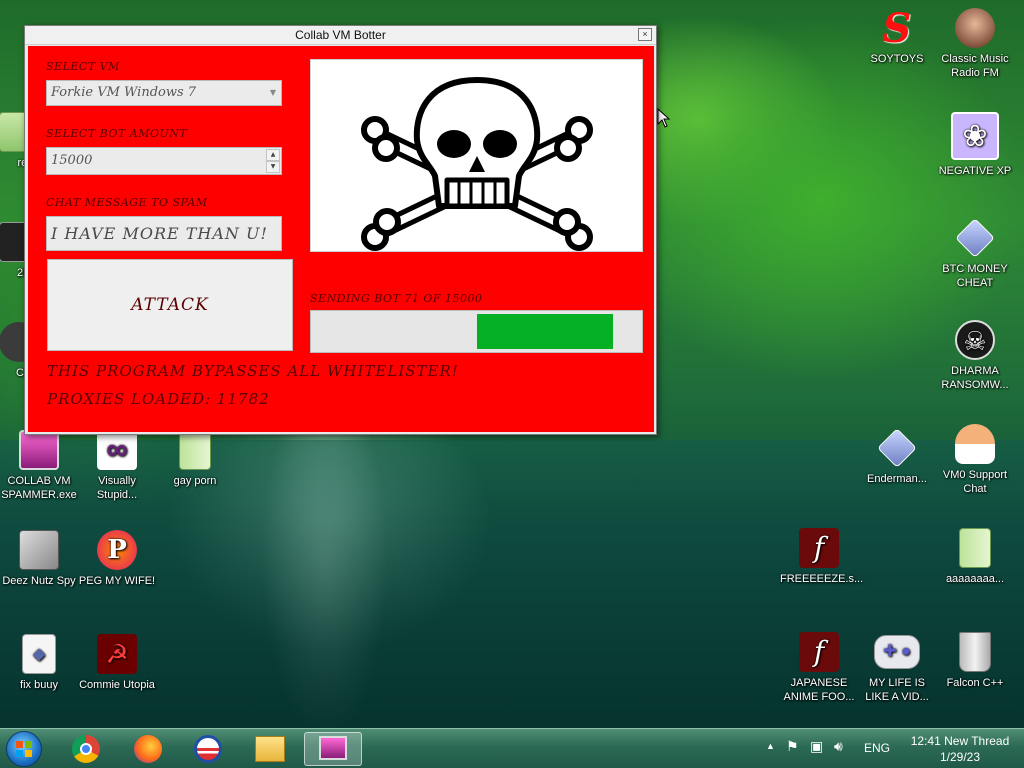 The width and height of the screenshot is (1024, 768). I want to click on taskbar-explorer, so click(270, 749).